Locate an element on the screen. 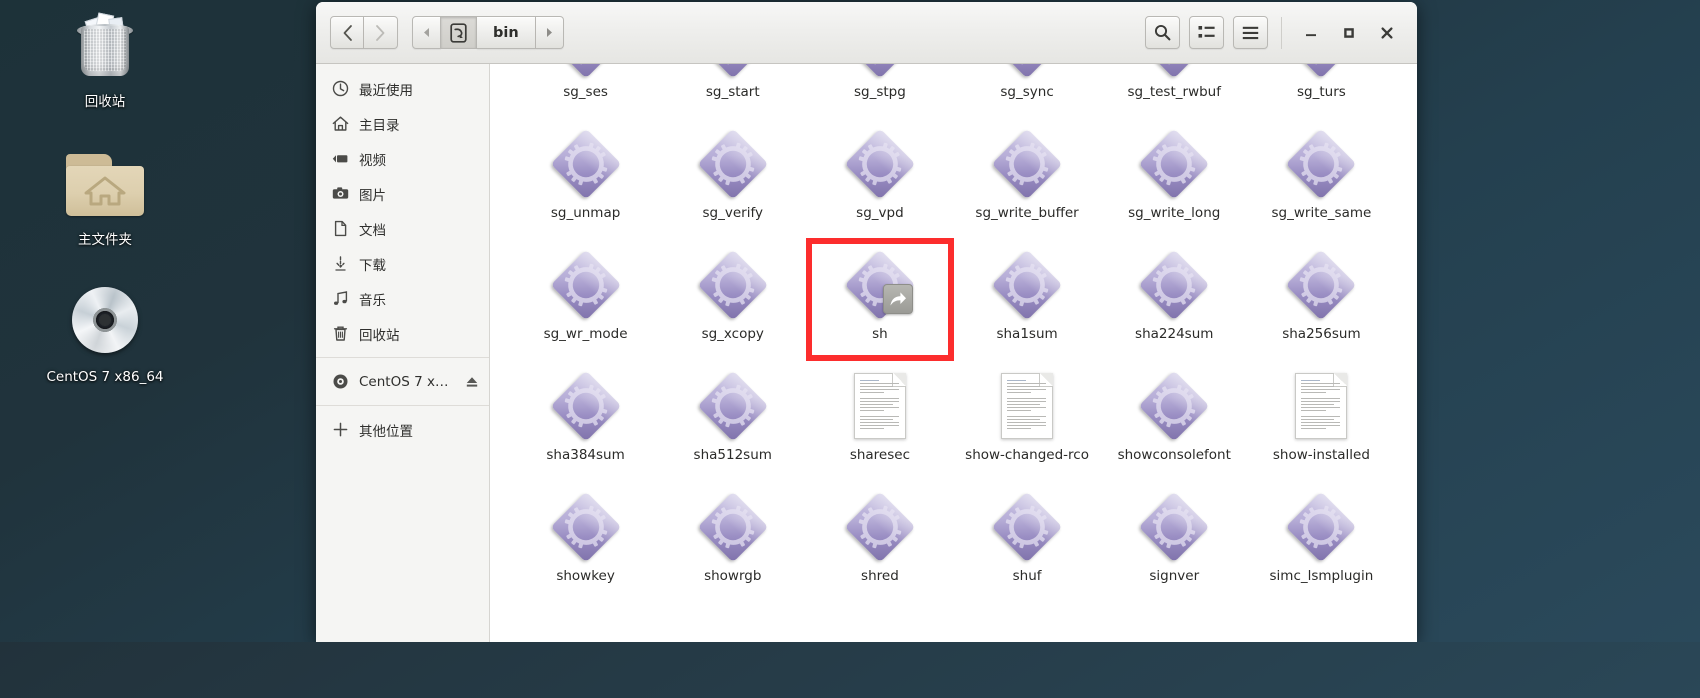  file-item-label: show-changed-rco is located at coordinates (1027, 455).